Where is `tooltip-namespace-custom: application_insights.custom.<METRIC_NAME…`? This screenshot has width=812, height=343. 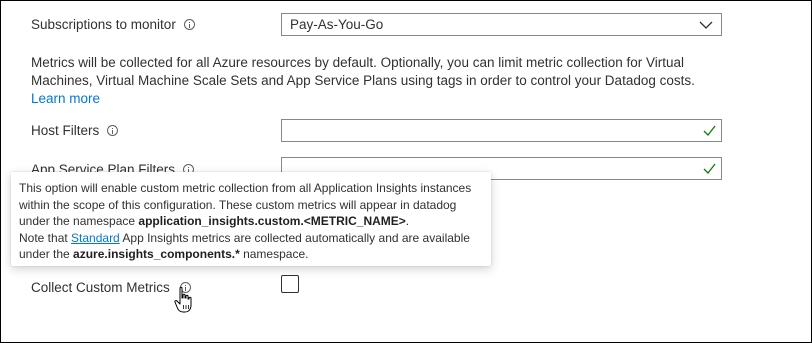
tooltip-namespace-custom: application_insights.custom.<METRIC_NAME… is located at coordinates (272, 221).